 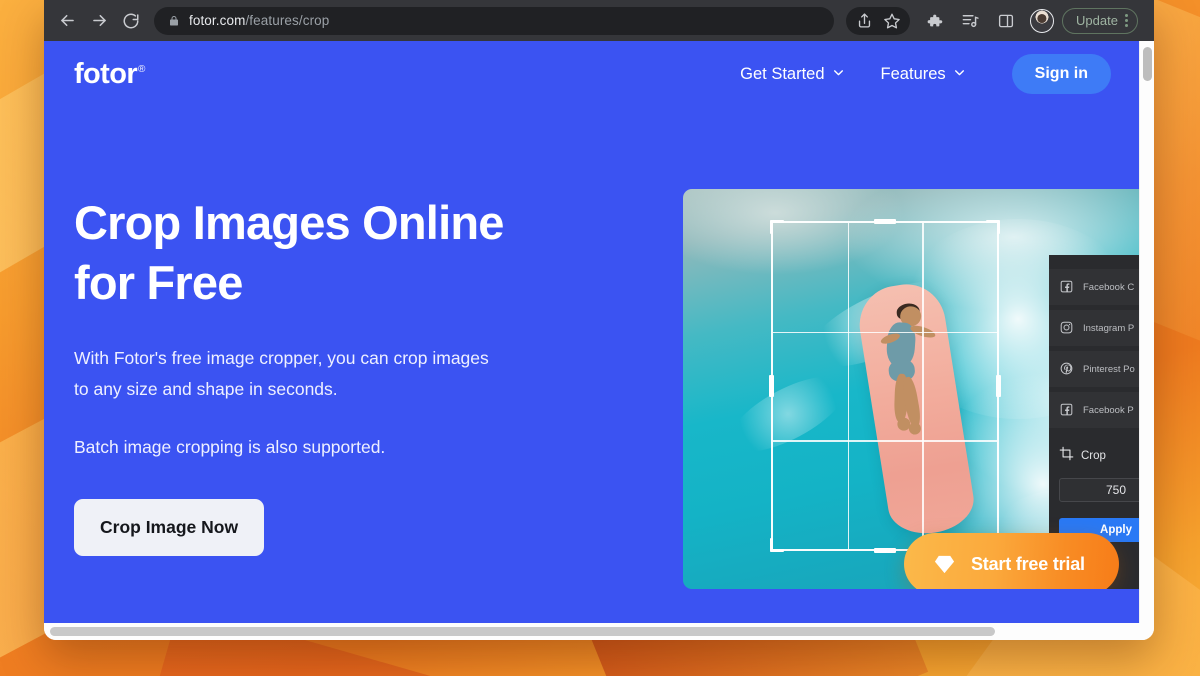 I want to click on media-playlist-icon, so click(x=970, y=21).